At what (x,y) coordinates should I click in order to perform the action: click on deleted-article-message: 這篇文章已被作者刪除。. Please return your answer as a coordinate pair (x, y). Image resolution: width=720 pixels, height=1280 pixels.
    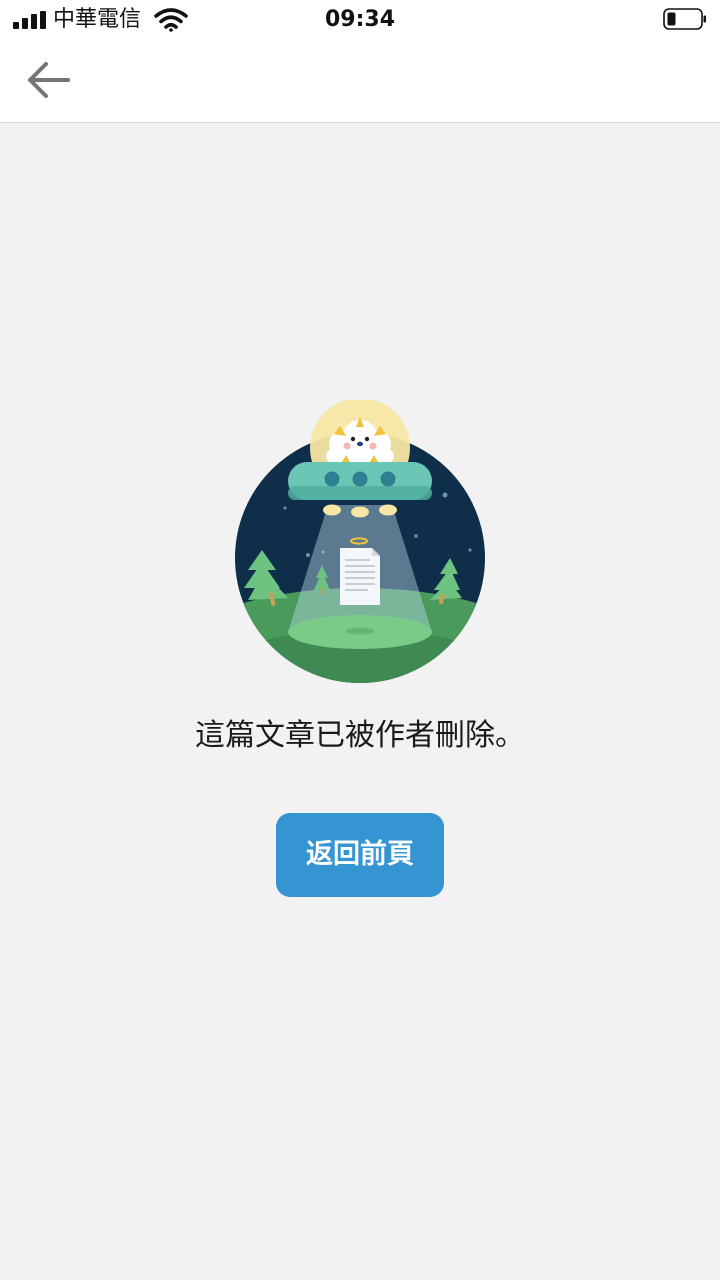
    Looking at the image, I should click on (360, 735).